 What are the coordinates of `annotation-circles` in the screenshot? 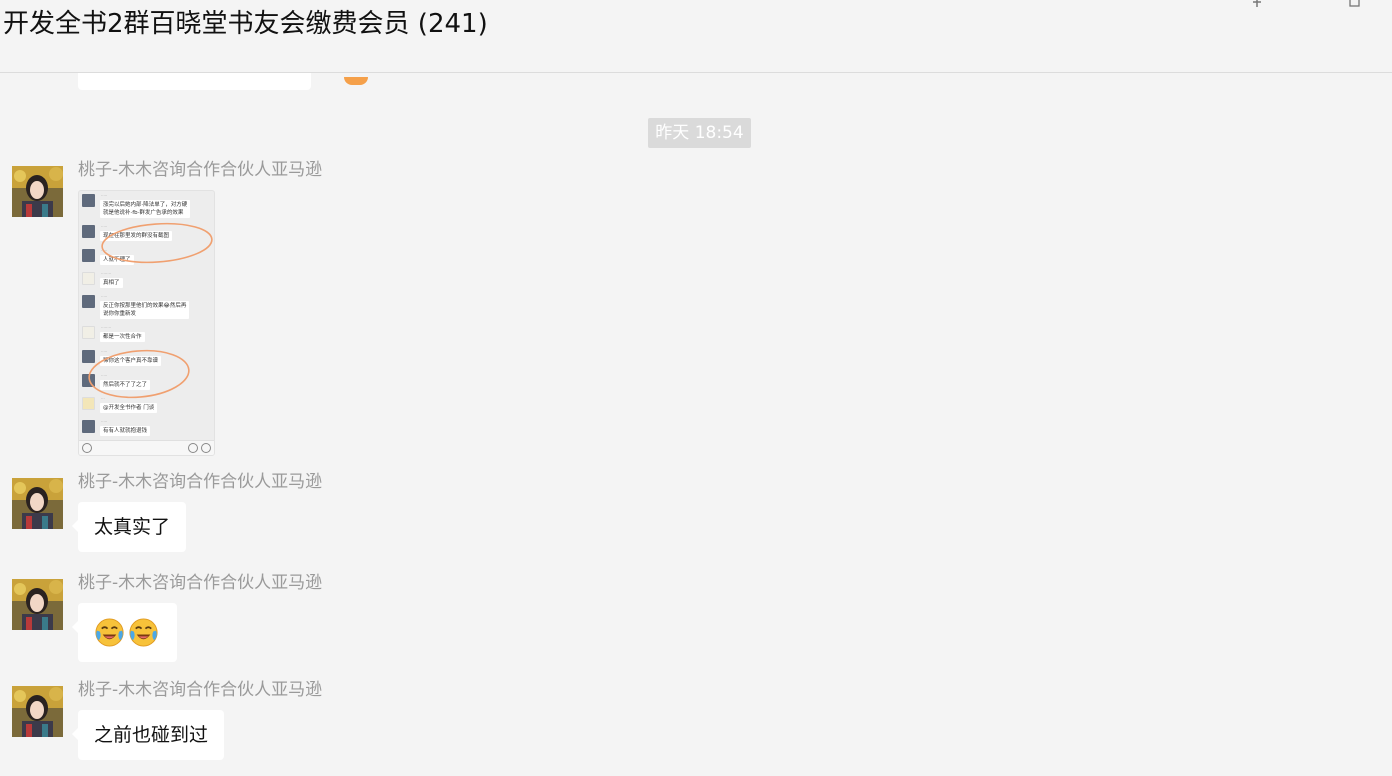 It's located at (150, 310).